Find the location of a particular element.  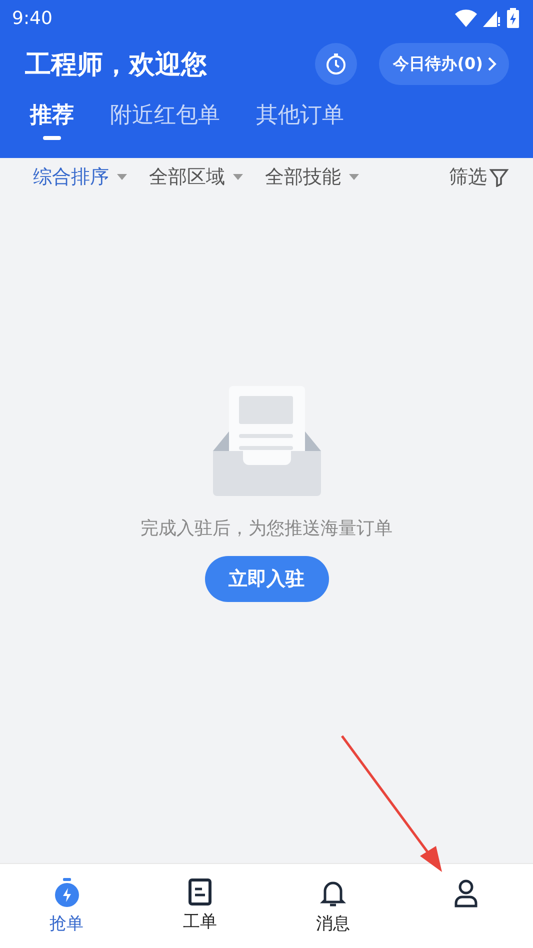

status-time: 9:40 is located at coordinates (32, 18).